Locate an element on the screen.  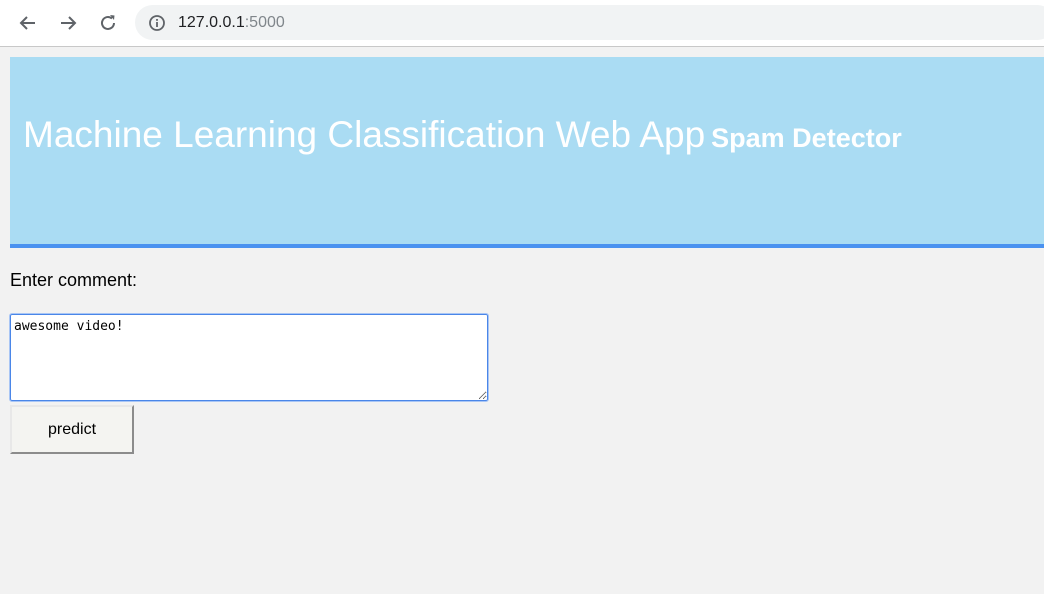
forward-button is located at coordinates (68, 23).